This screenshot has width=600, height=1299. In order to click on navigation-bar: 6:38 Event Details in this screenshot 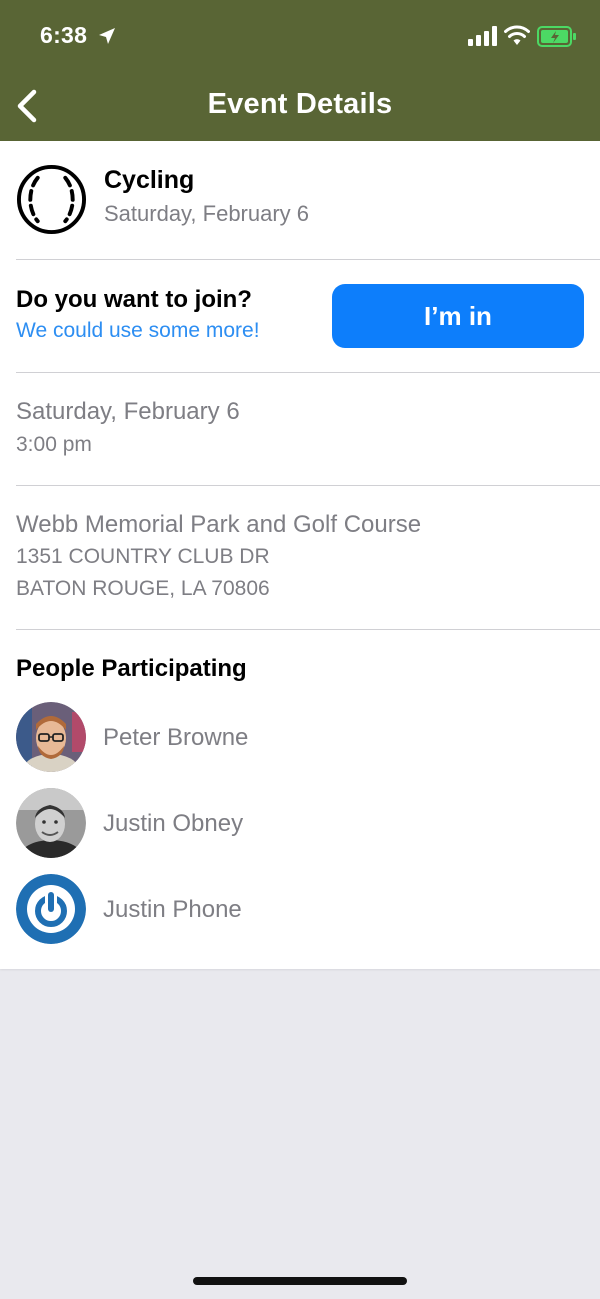, I will do `click(300, 70)`.